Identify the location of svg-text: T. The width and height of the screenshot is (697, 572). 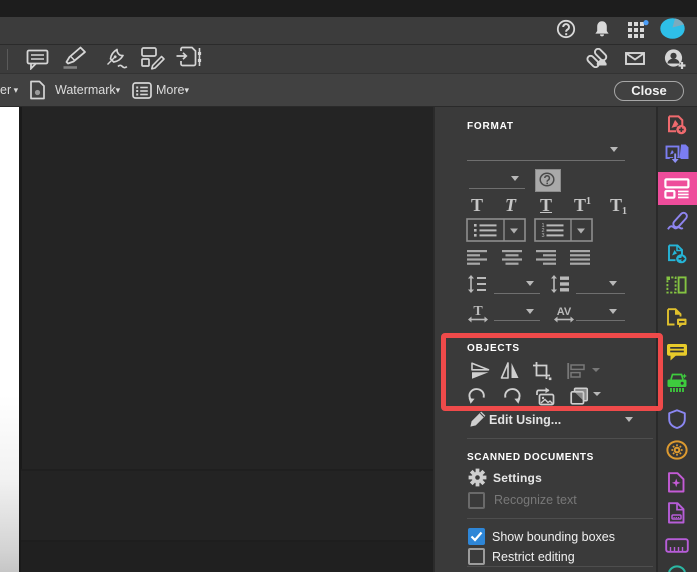
(478, 311).